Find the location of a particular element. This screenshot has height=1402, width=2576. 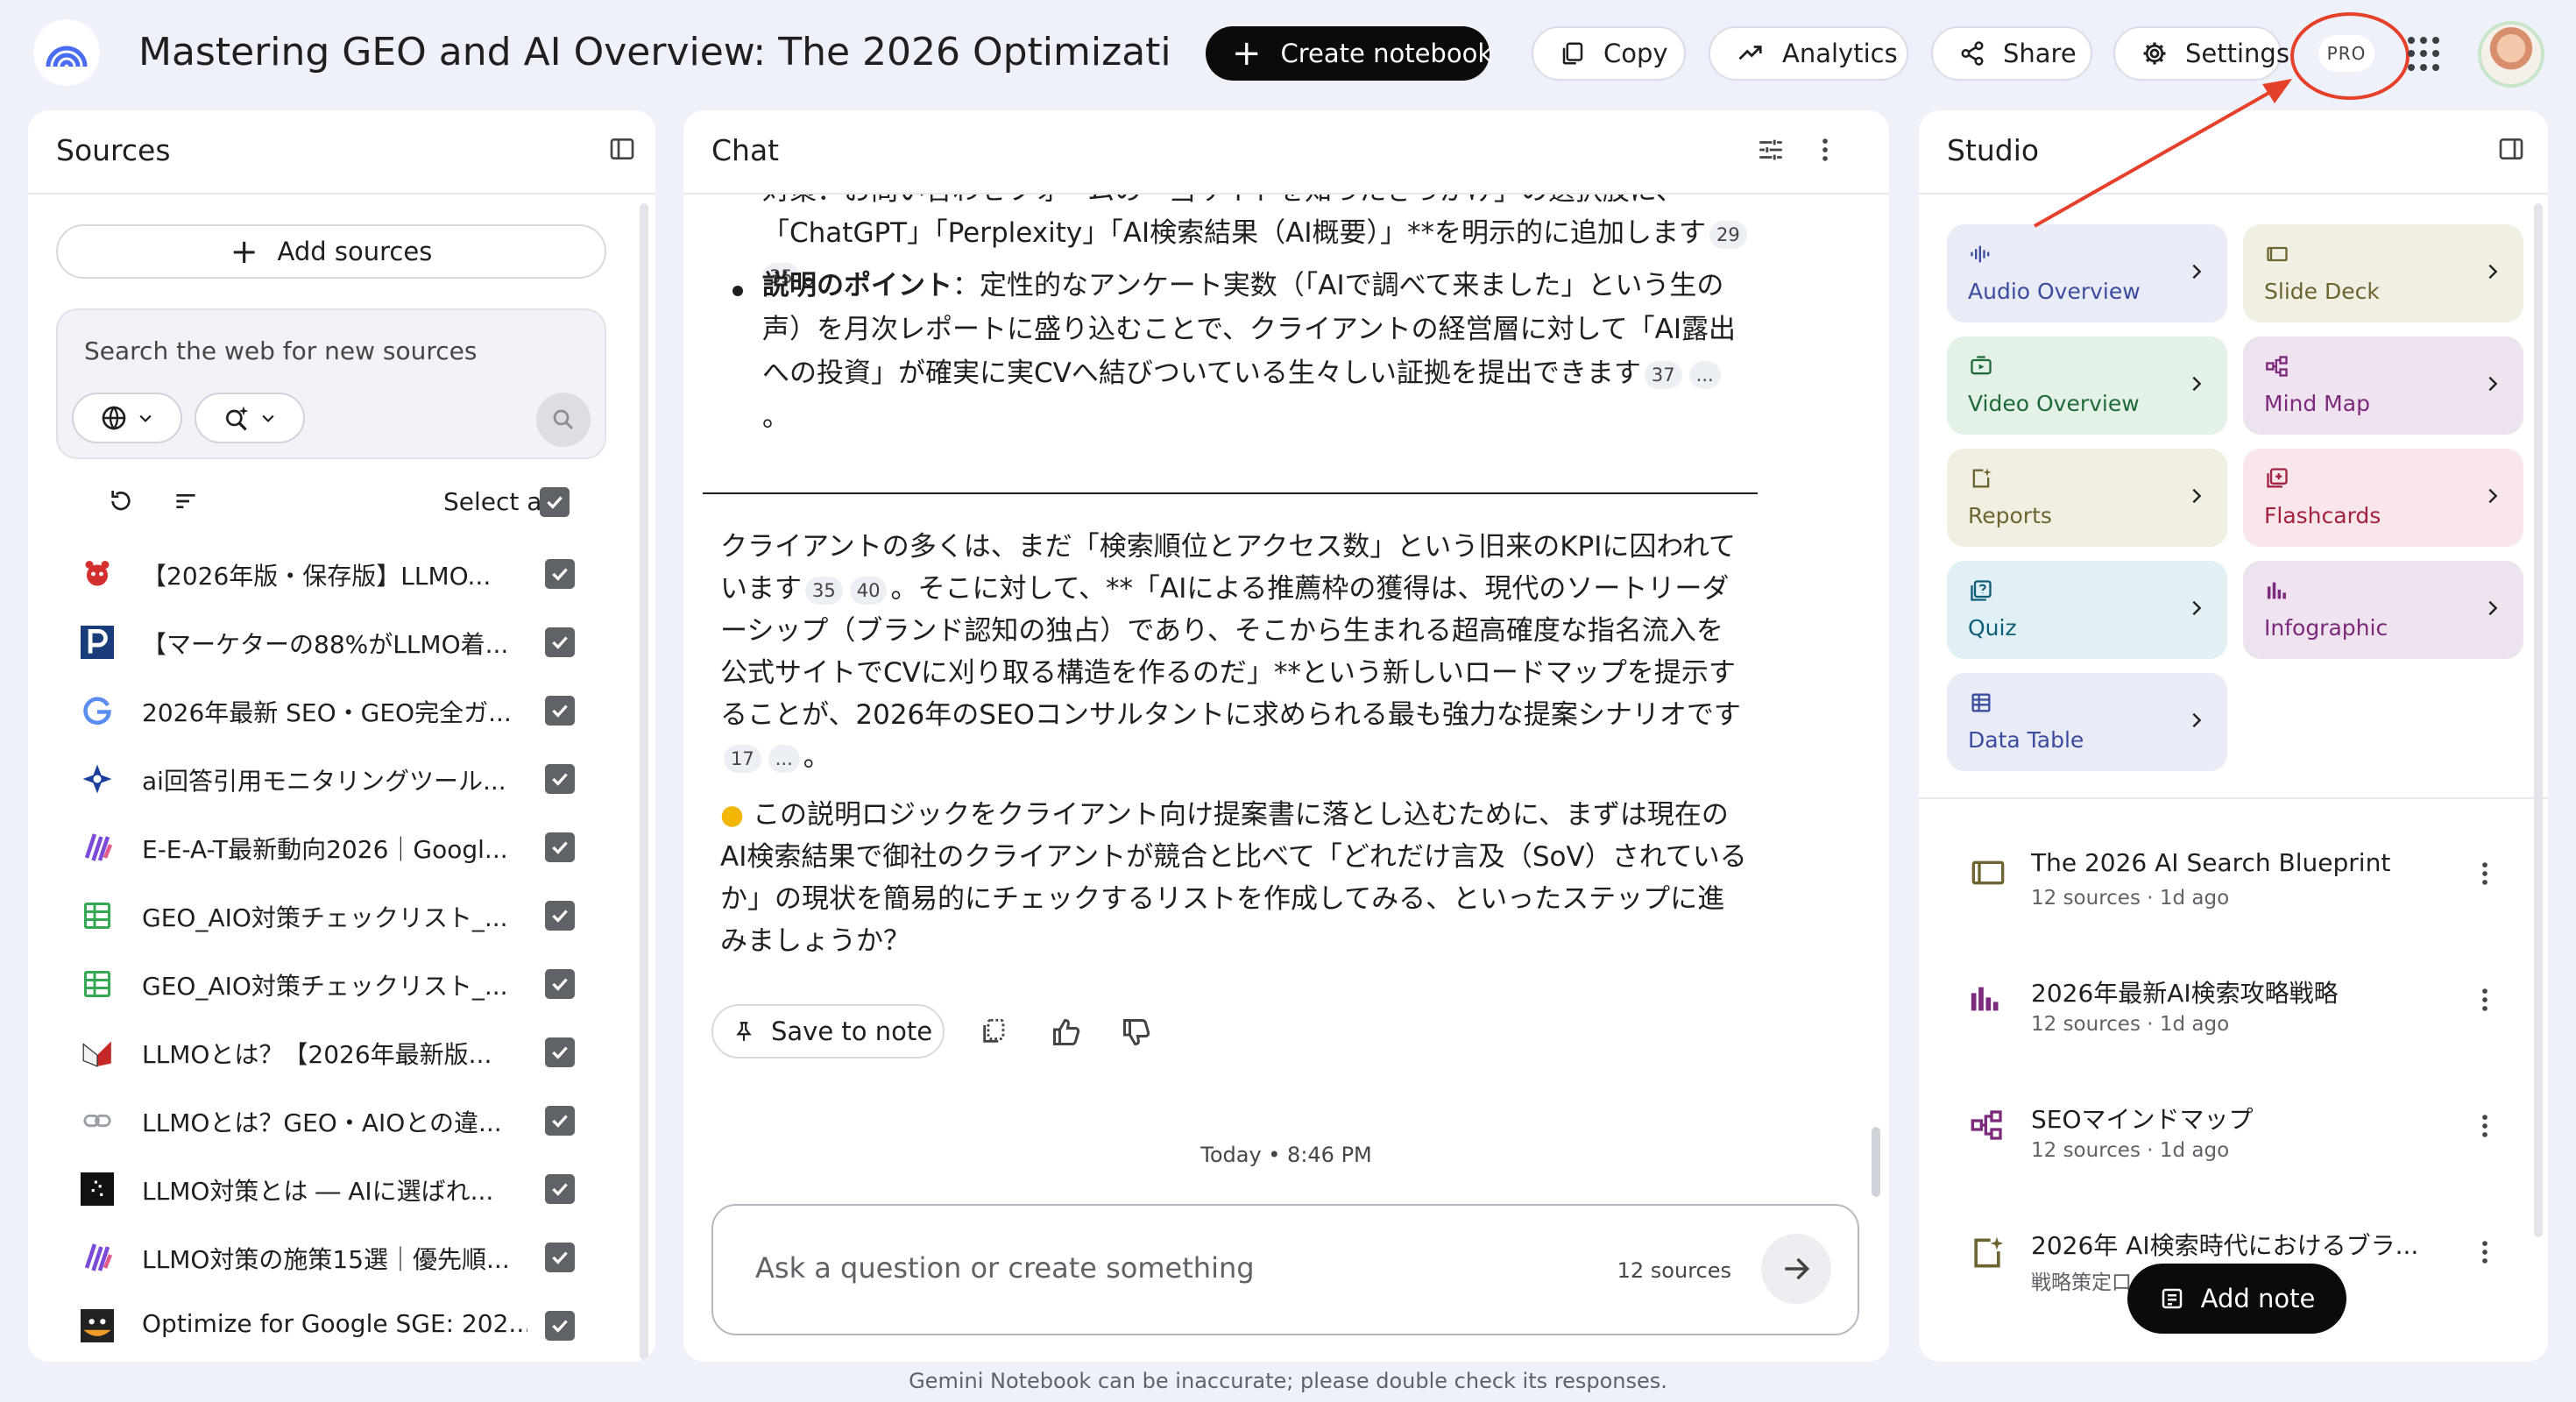

chat-input: Ask a question or create something is located at coordinates (1005, 1268).